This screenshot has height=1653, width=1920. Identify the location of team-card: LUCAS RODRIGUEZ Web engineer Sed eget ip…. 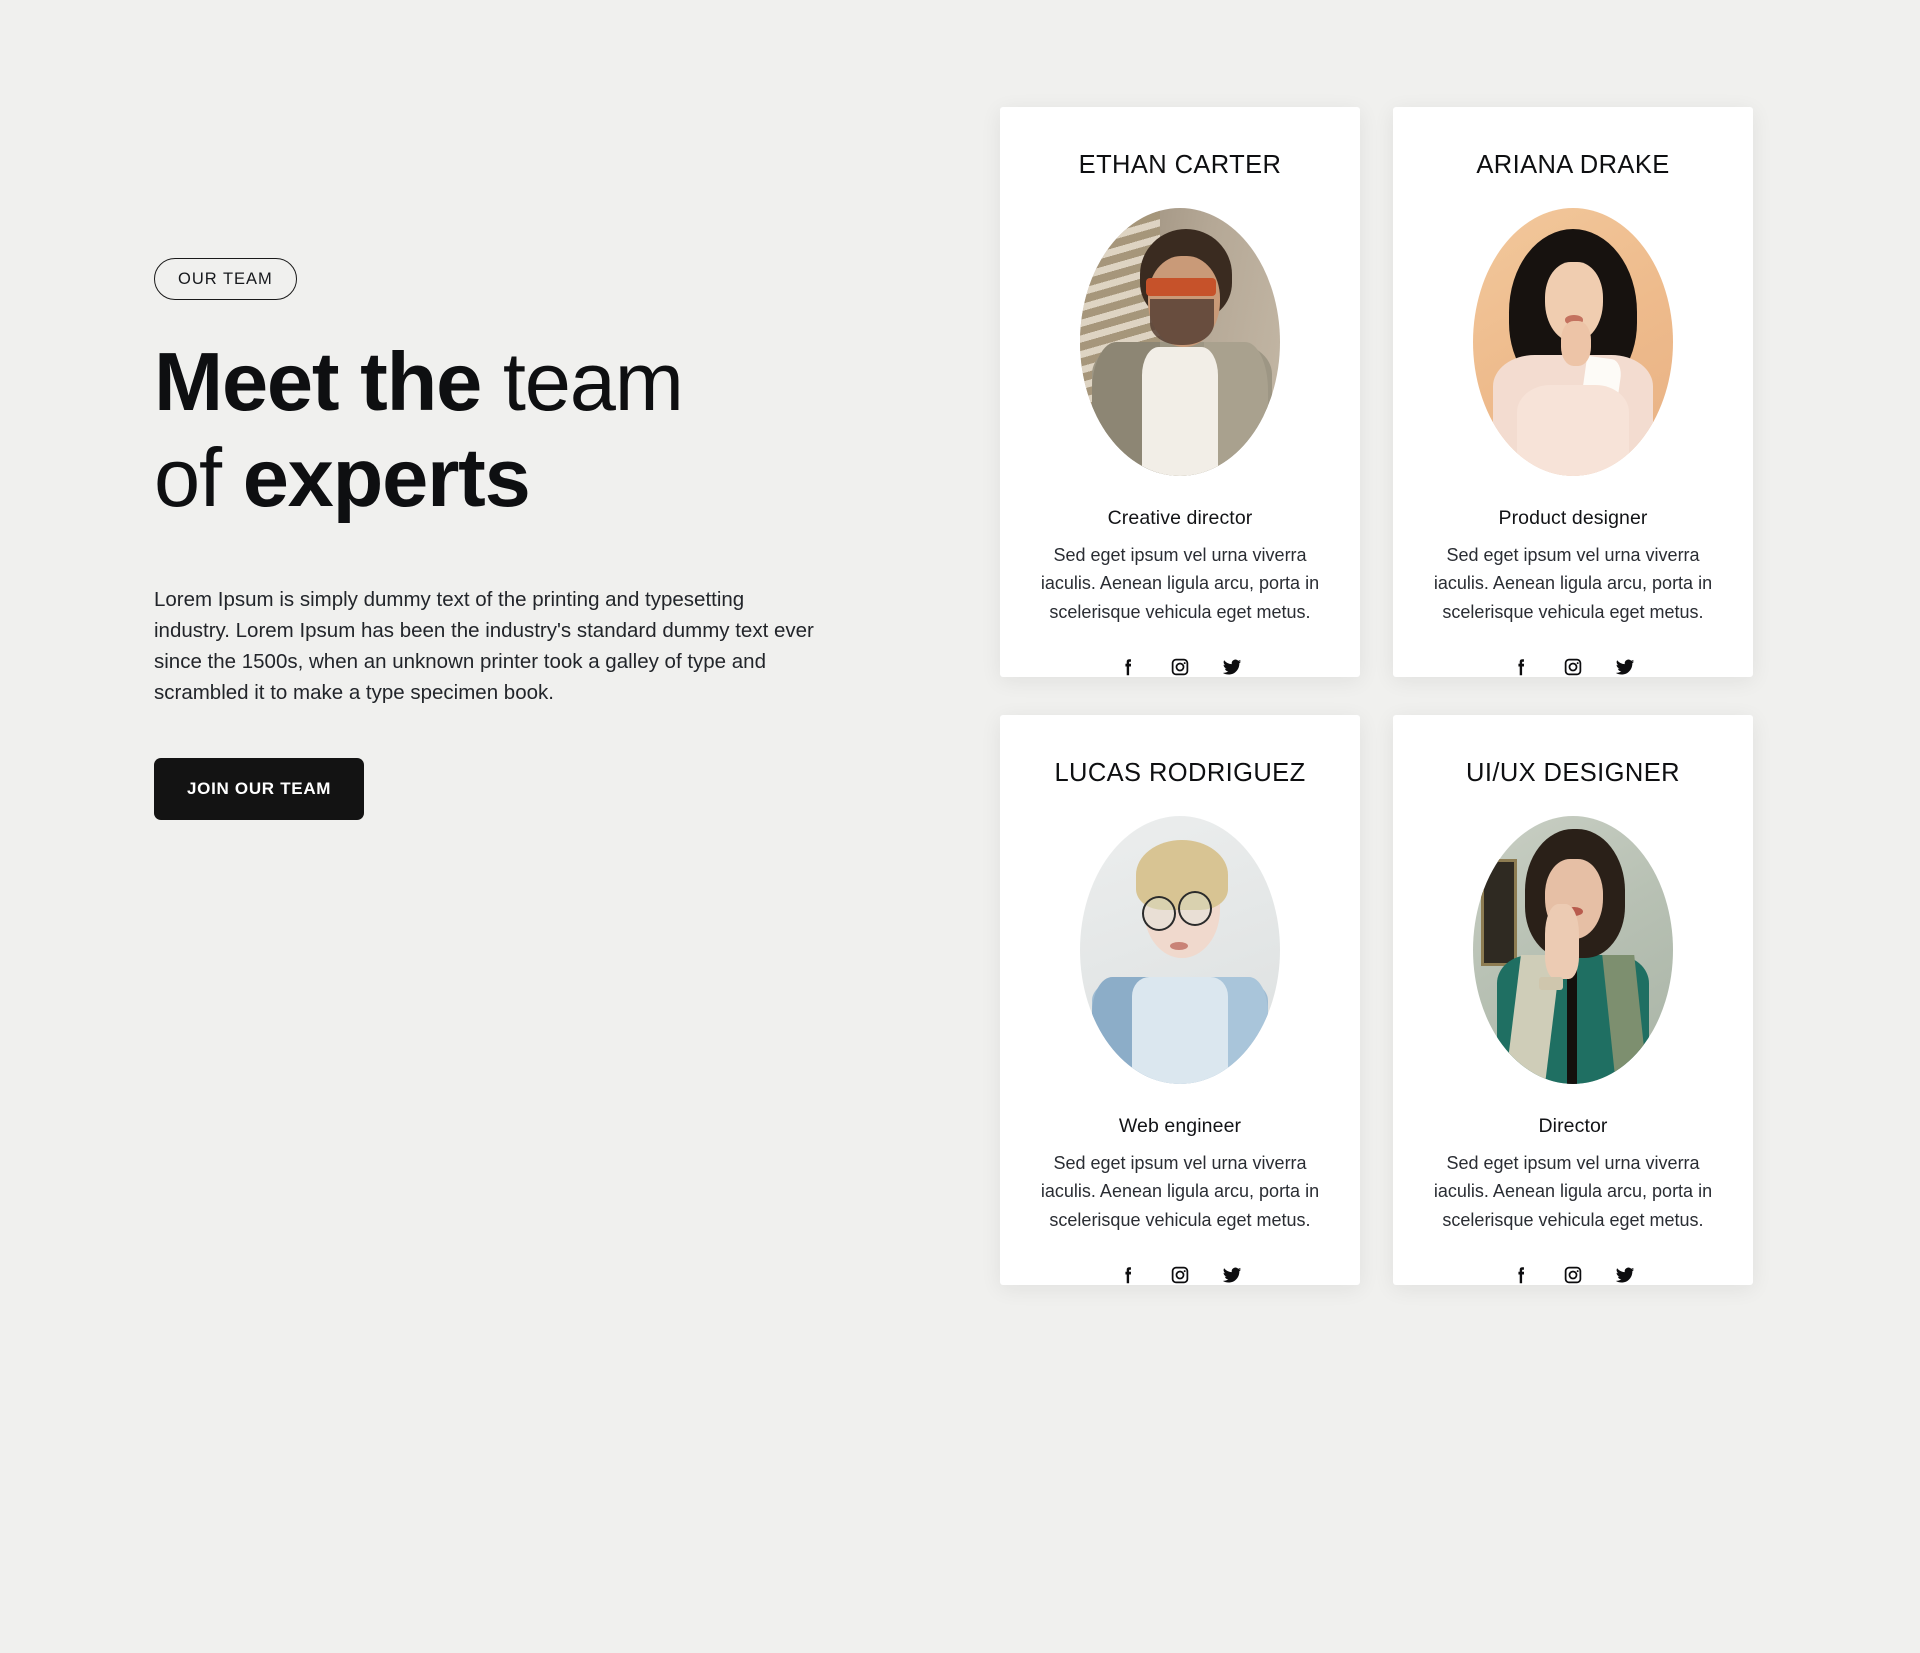
(1180, 1000).